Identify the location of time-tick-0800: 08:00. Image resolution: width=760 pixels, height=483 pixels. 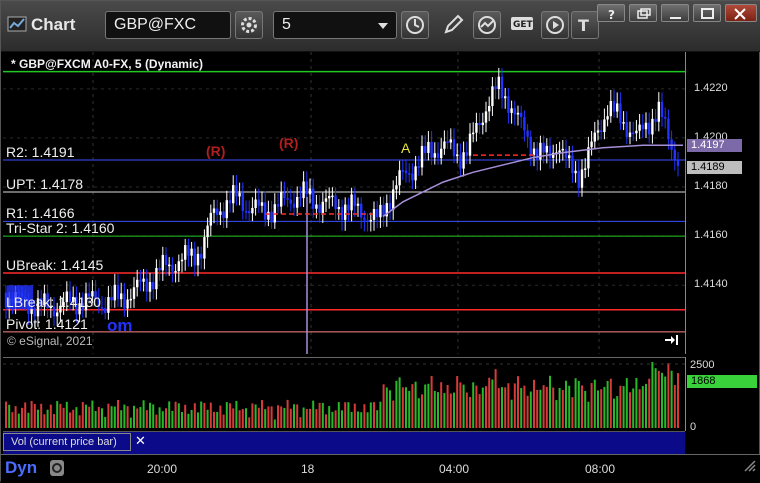
(600, 469).